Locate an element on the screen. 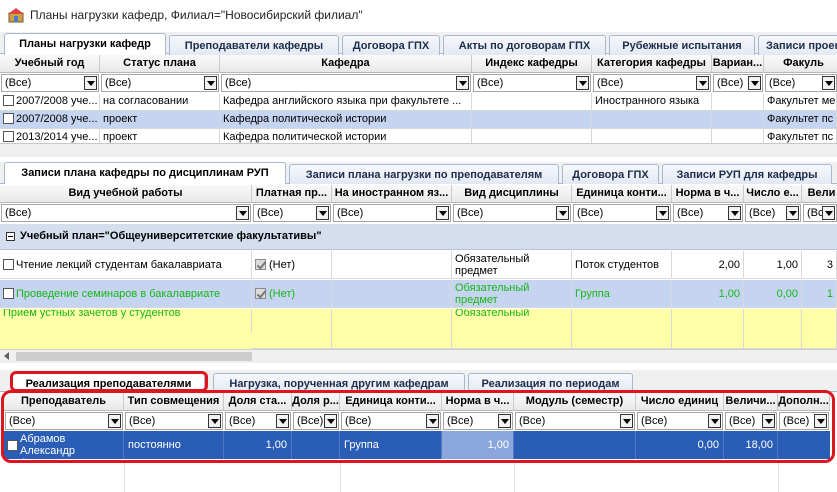  col-header-discipline-type: Вид дисциплины is located at coordinates (512, 194).